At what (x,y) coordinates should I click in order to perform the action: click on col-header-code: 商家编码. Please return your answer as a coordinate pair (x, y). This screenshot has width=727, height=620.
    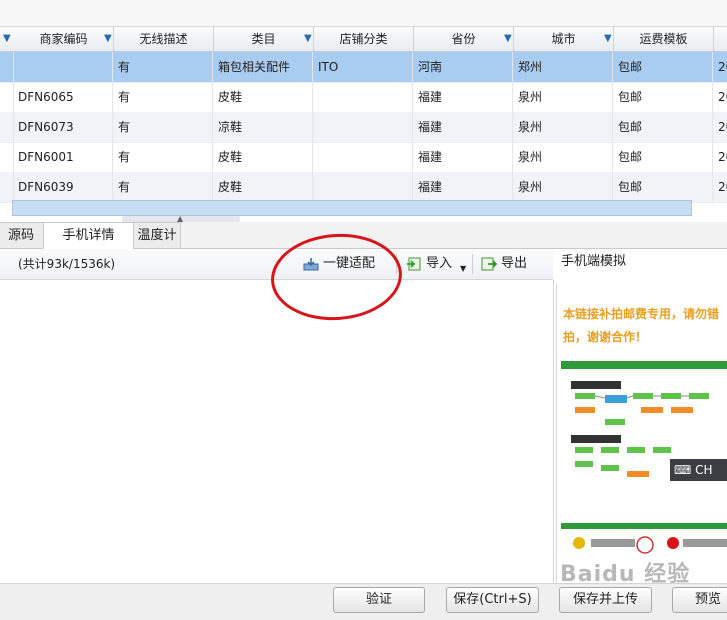
    Looking at the image, I should click on (64, 39).